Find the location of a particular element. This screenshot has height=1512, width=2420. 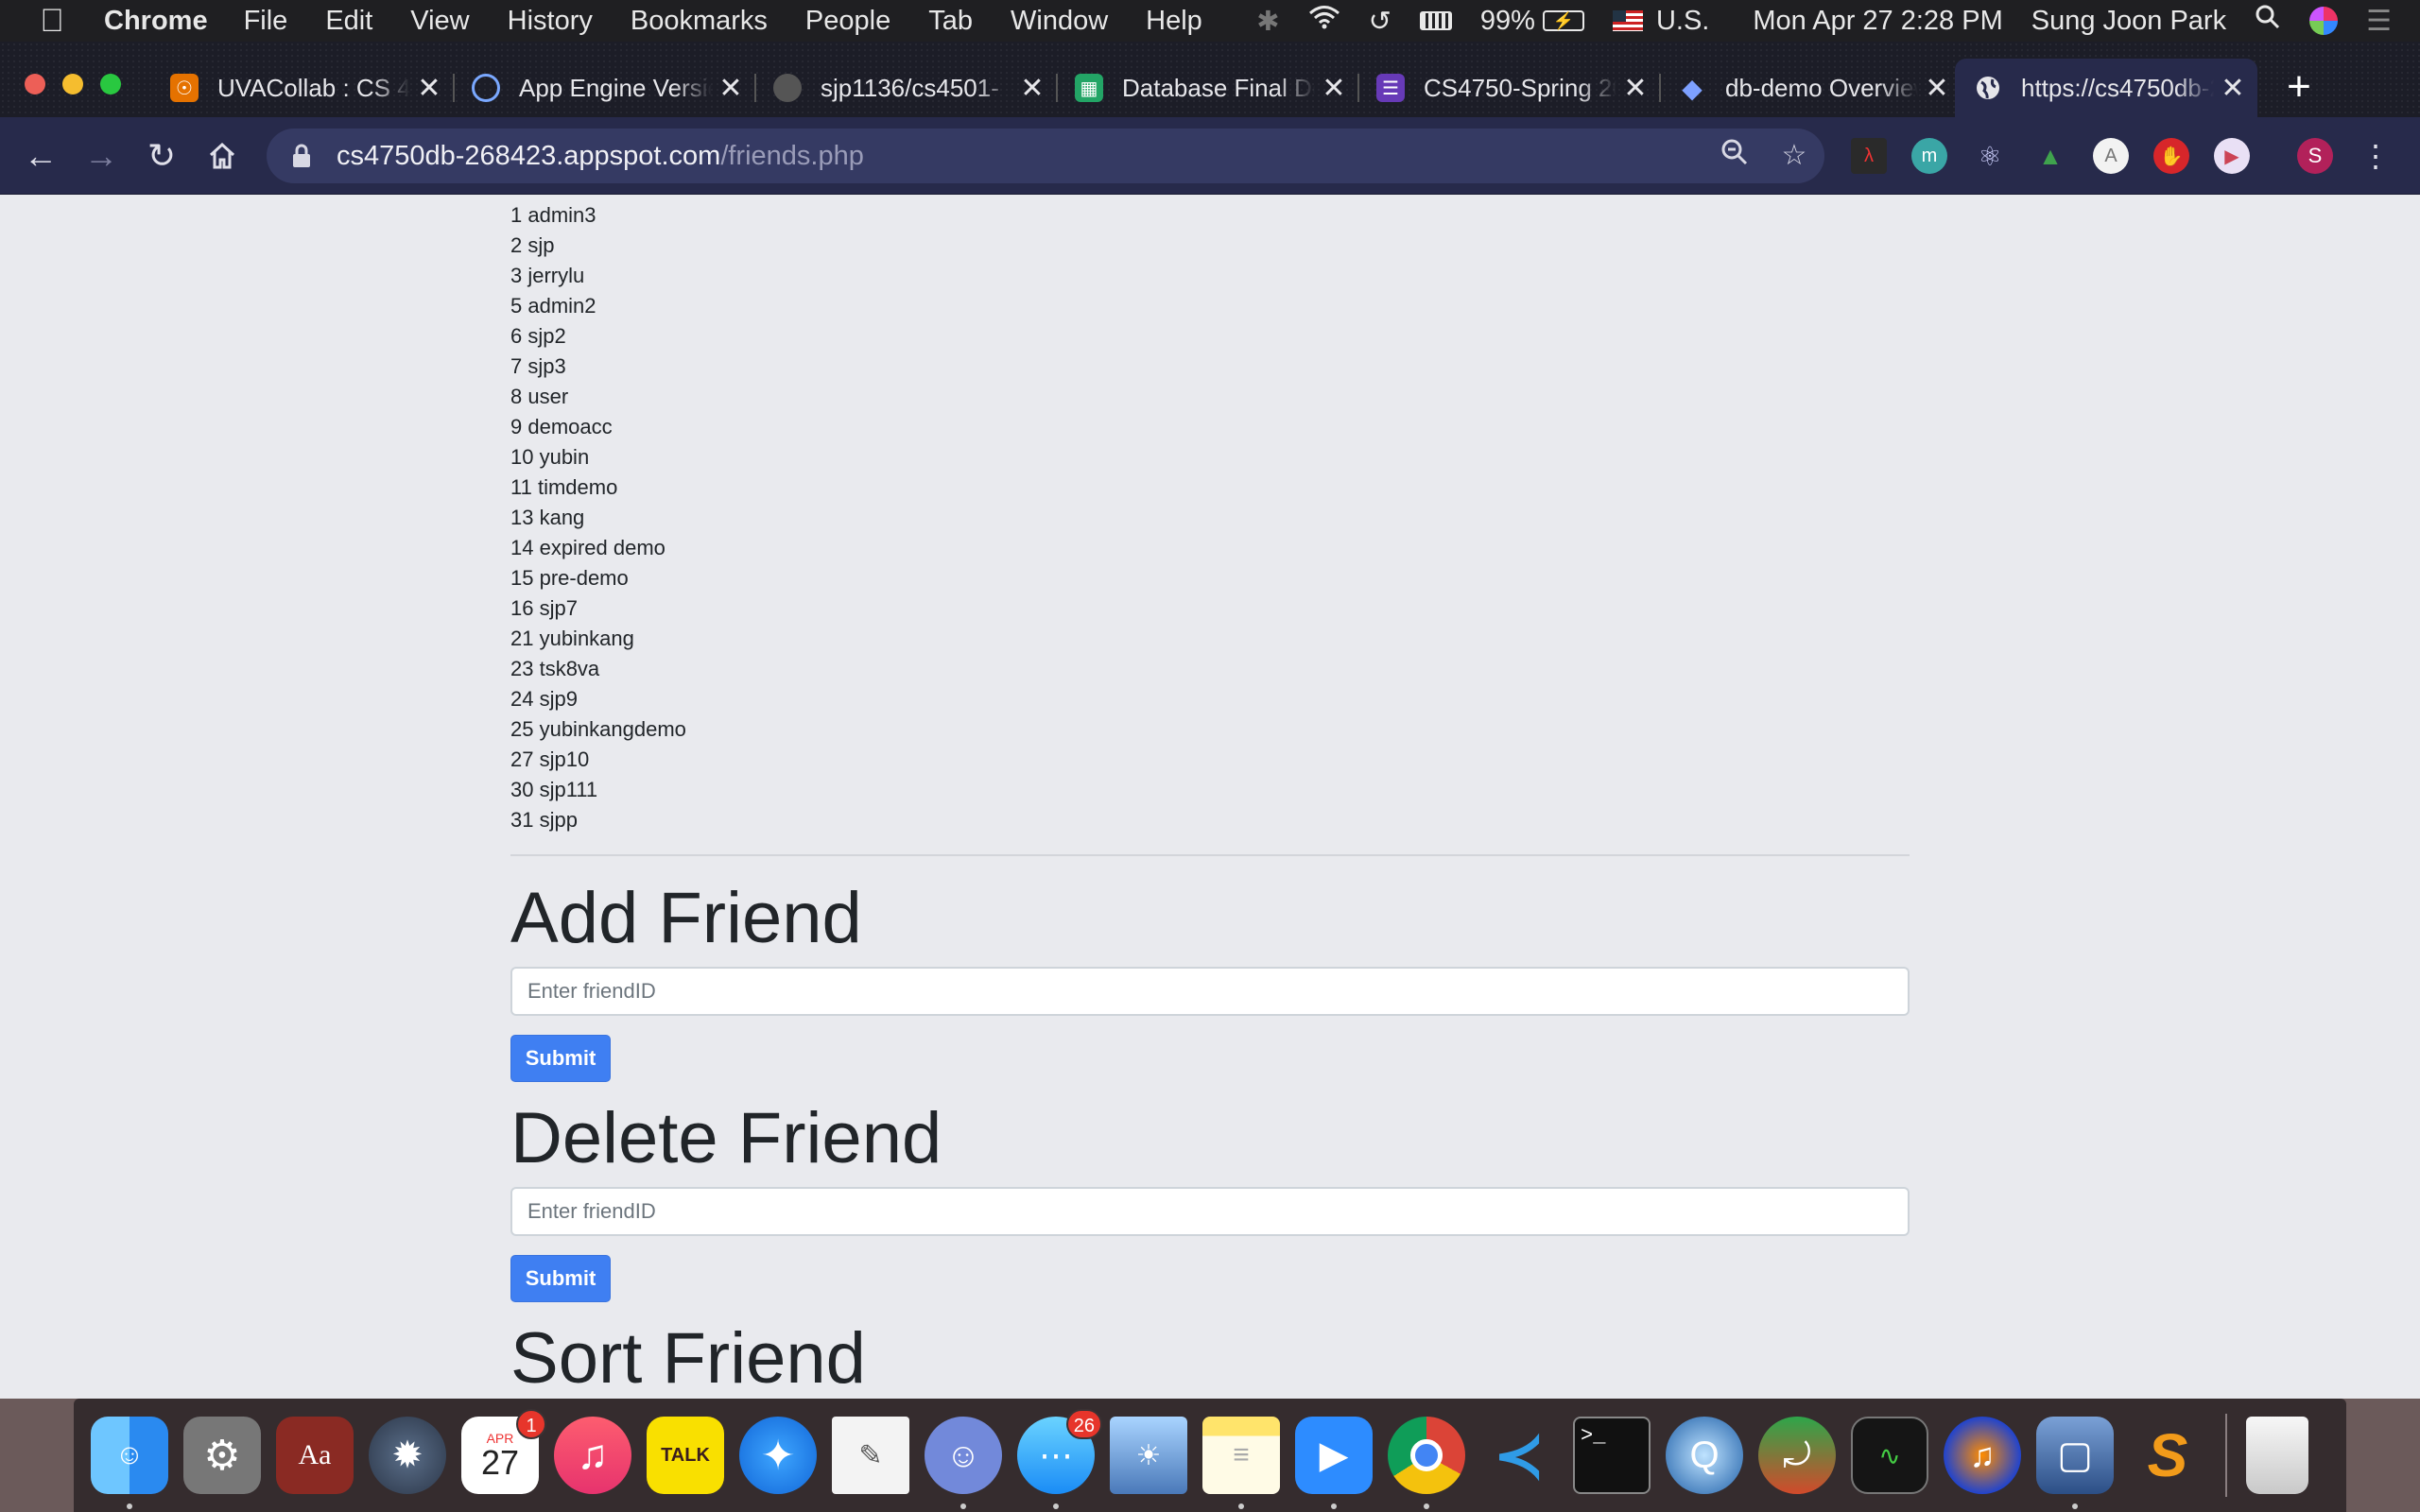

notes-icon: ≡ is located at coordinates (1241, 1463).